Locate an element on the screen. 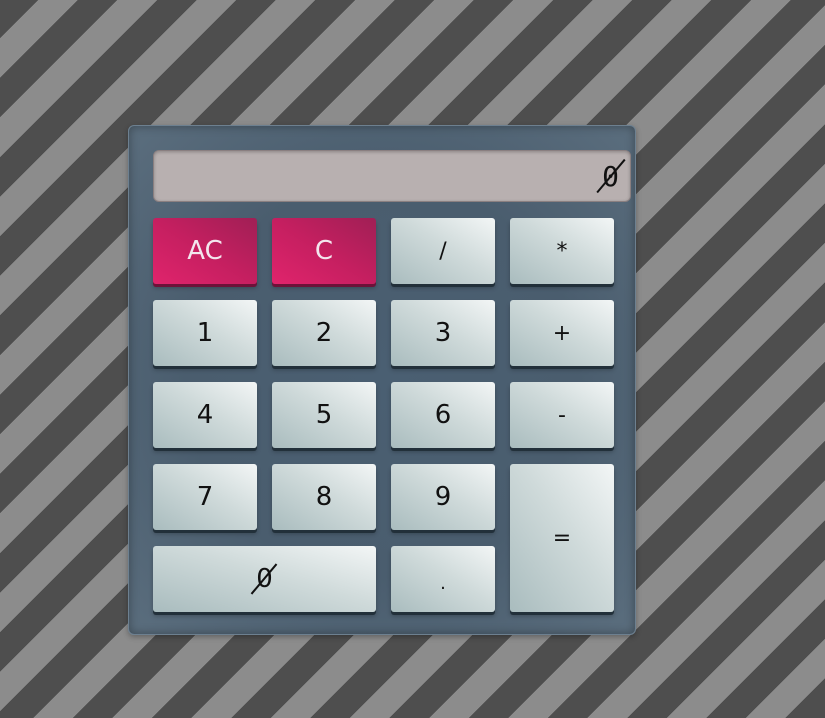  digit-0-label: 0 is located at coordinates (264, 579).